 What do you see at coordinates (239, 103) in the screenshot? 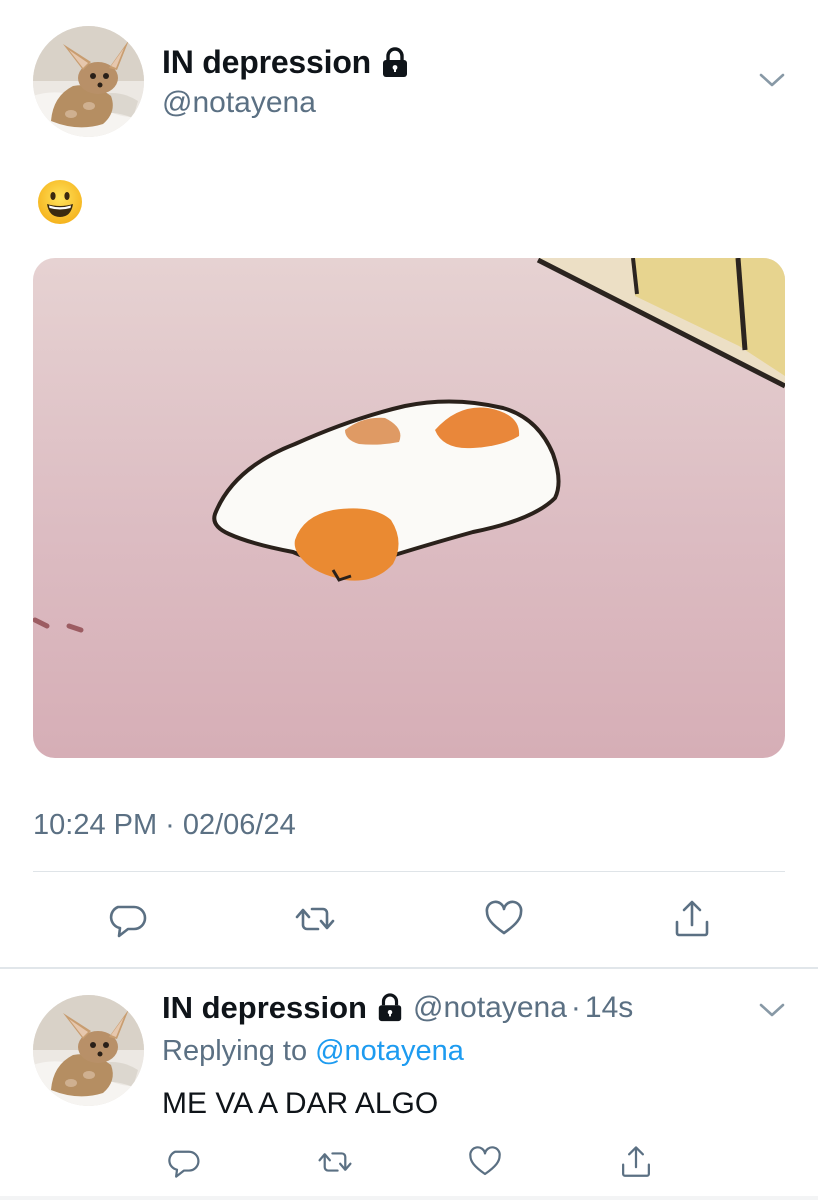
I see `author-handle: @notayena` at bounding box center [239, 103].